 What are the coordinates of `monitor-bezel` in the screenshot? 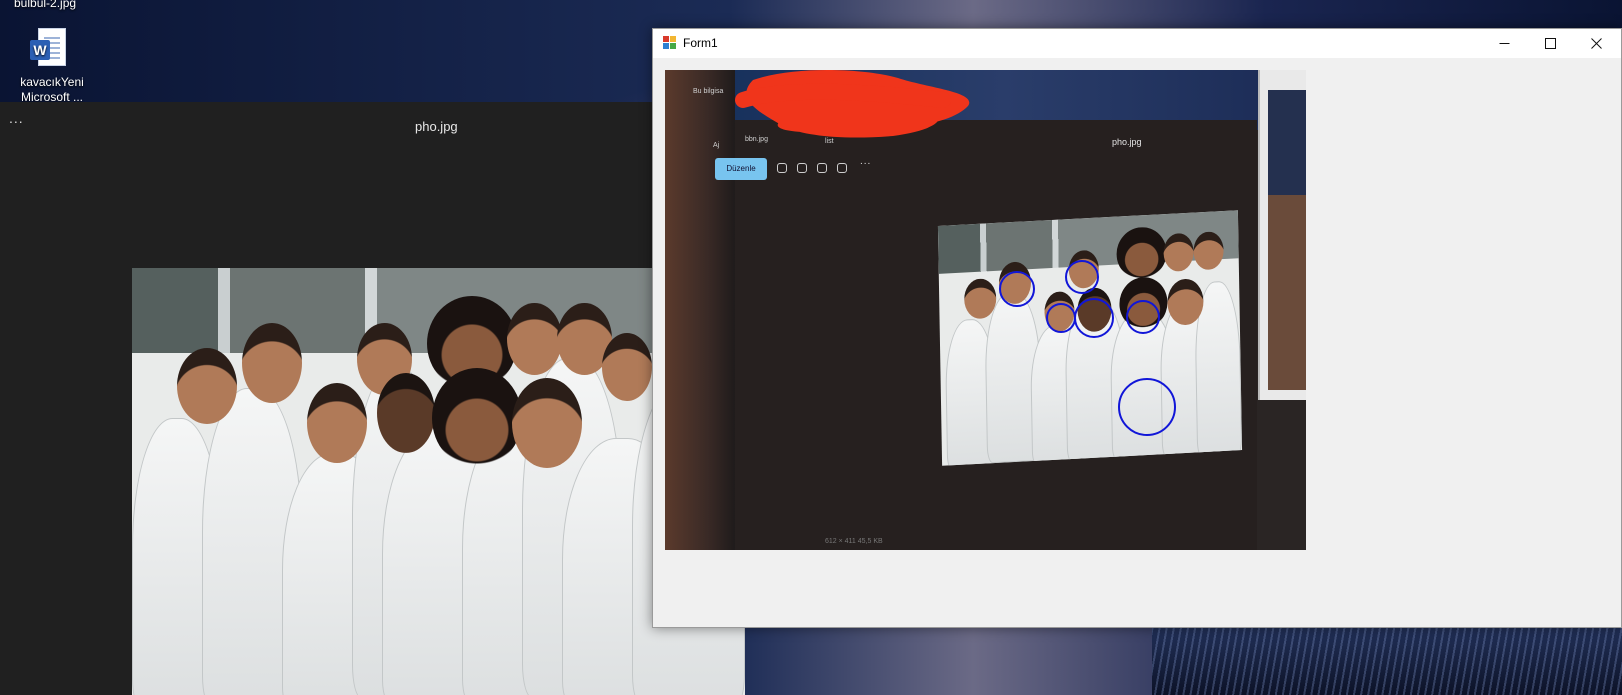 It's located at (700, 310).